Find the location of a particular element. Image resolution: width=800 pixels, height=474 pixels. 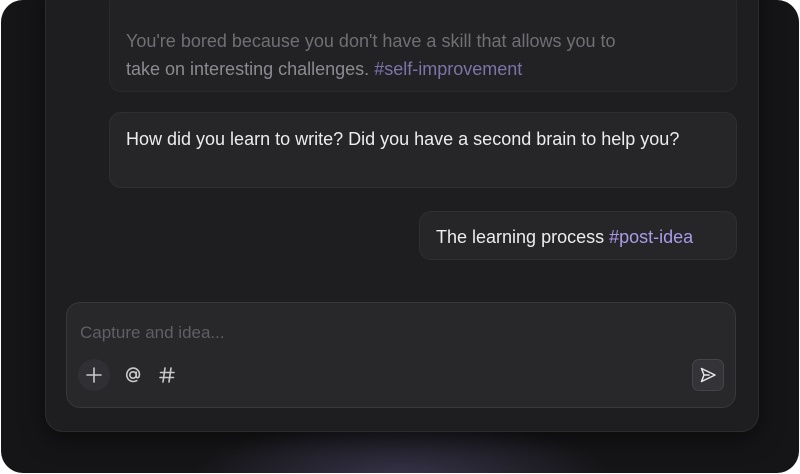

hash-icon is located at coordinates (167, 375).